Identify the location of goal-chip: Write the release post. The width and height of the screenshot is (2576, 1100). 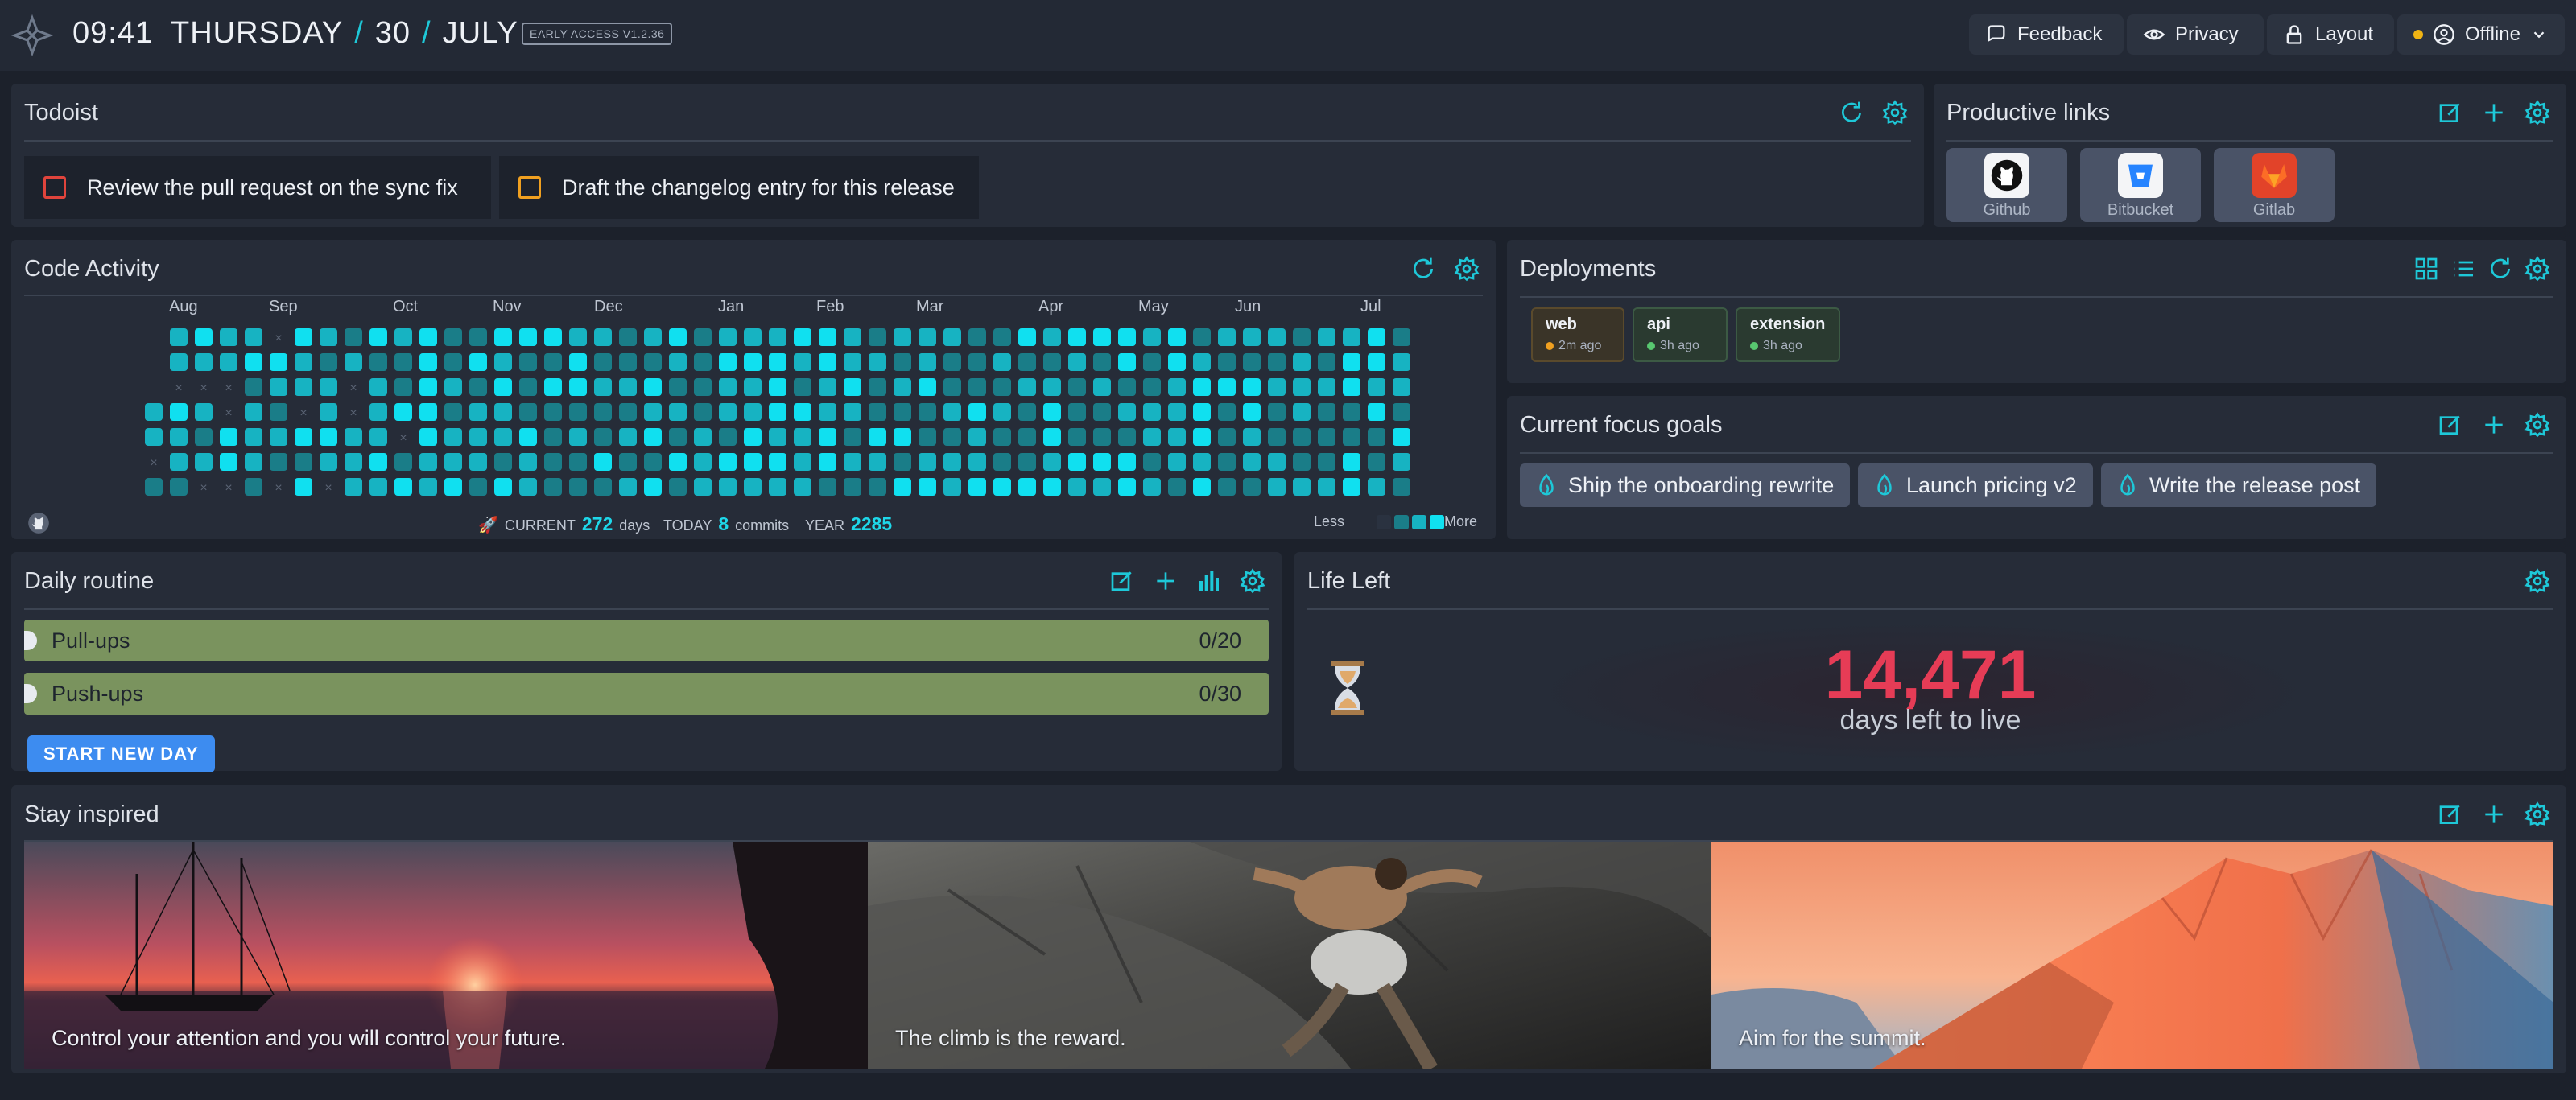
(2239, 485).